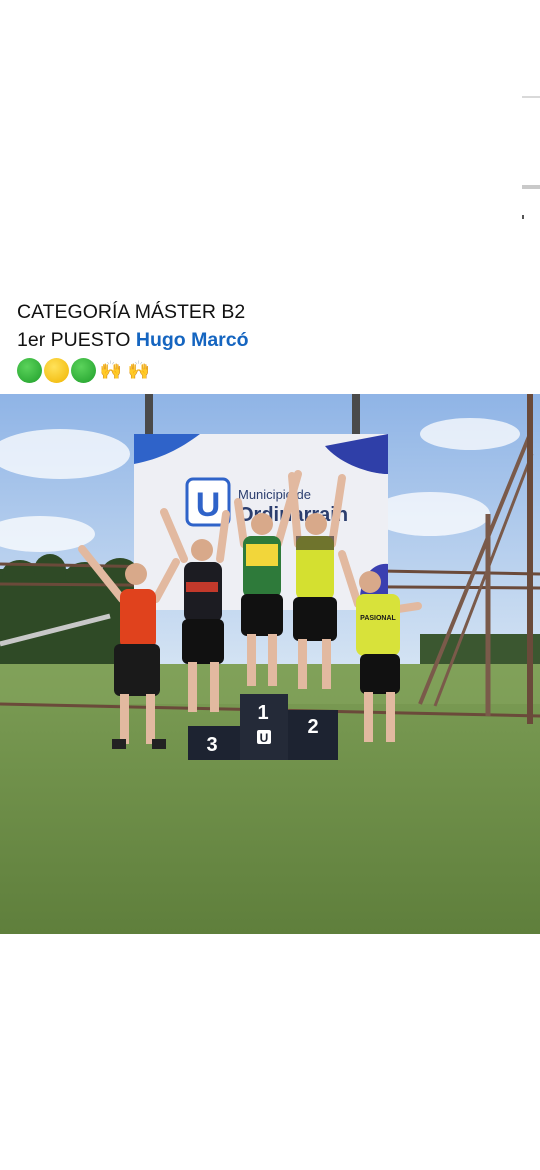 The image size is (540, 1170). Describe the element at coordinates (131, 312) in the screenshot. I see `category-title: CATEGORÍA MÁSTER B2` at that location.